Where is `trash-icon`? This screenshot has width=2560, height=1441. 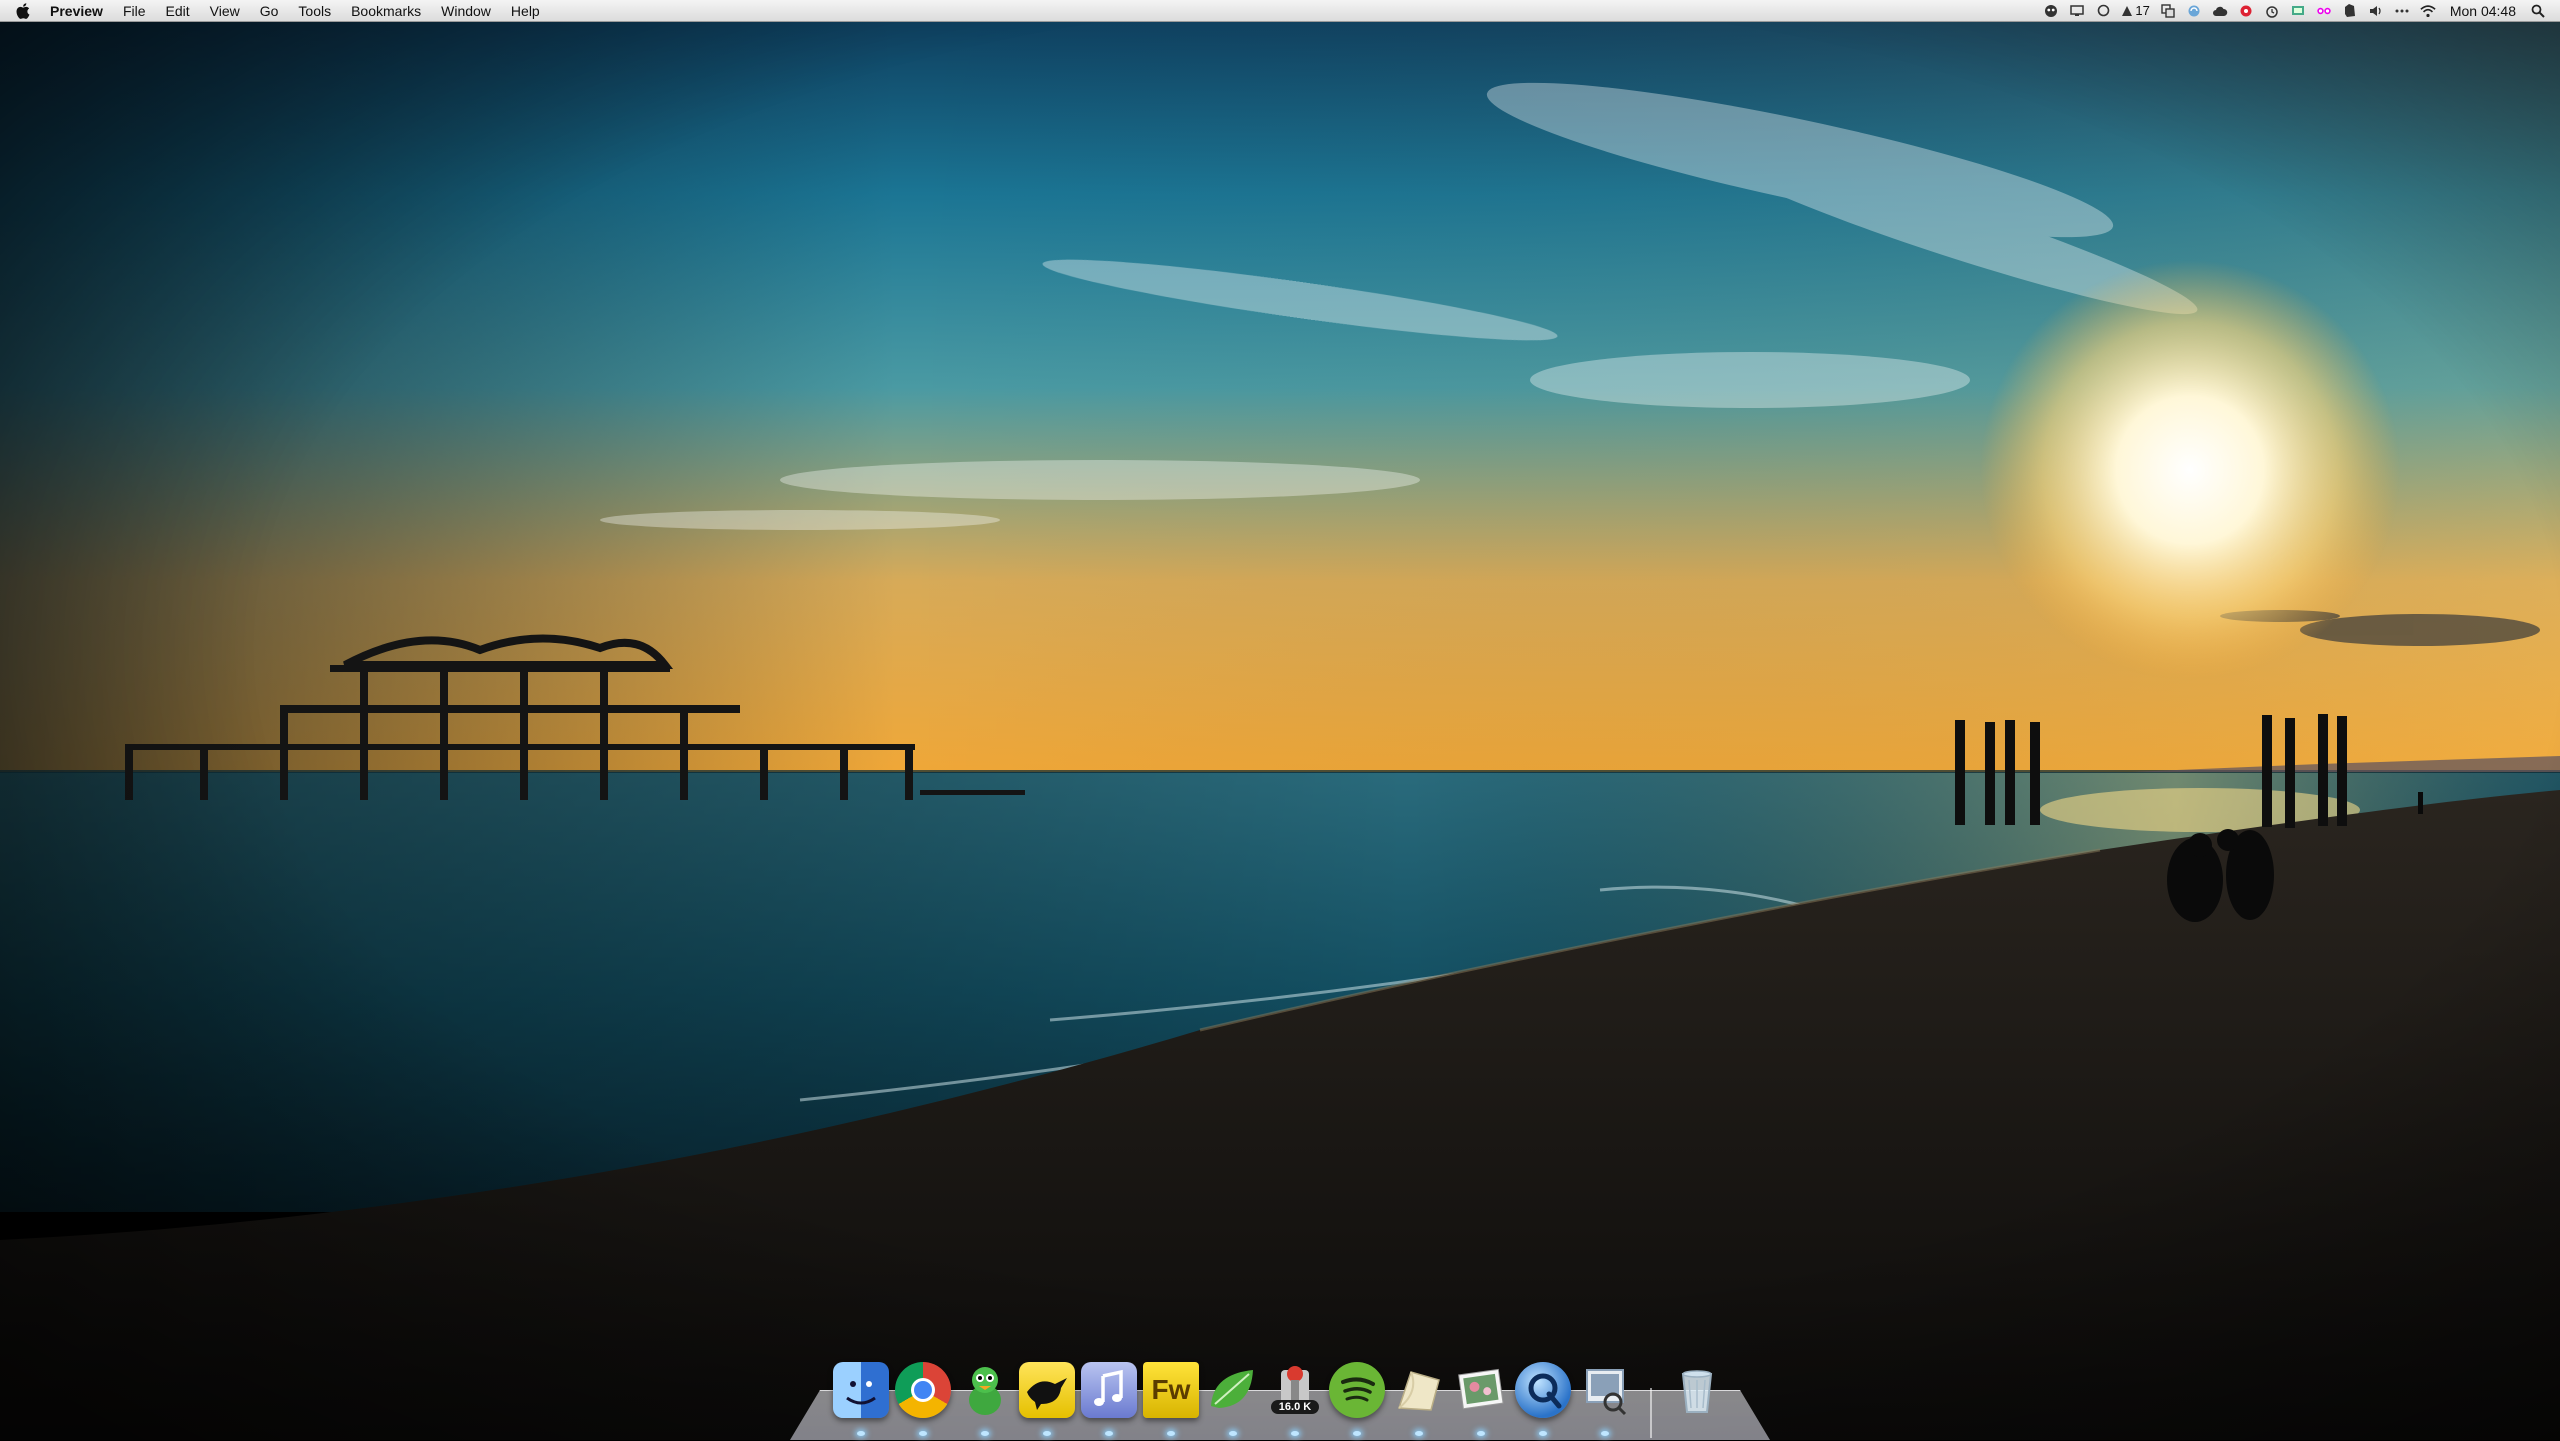
trash-icon is located at coordinates (1697, 1390).